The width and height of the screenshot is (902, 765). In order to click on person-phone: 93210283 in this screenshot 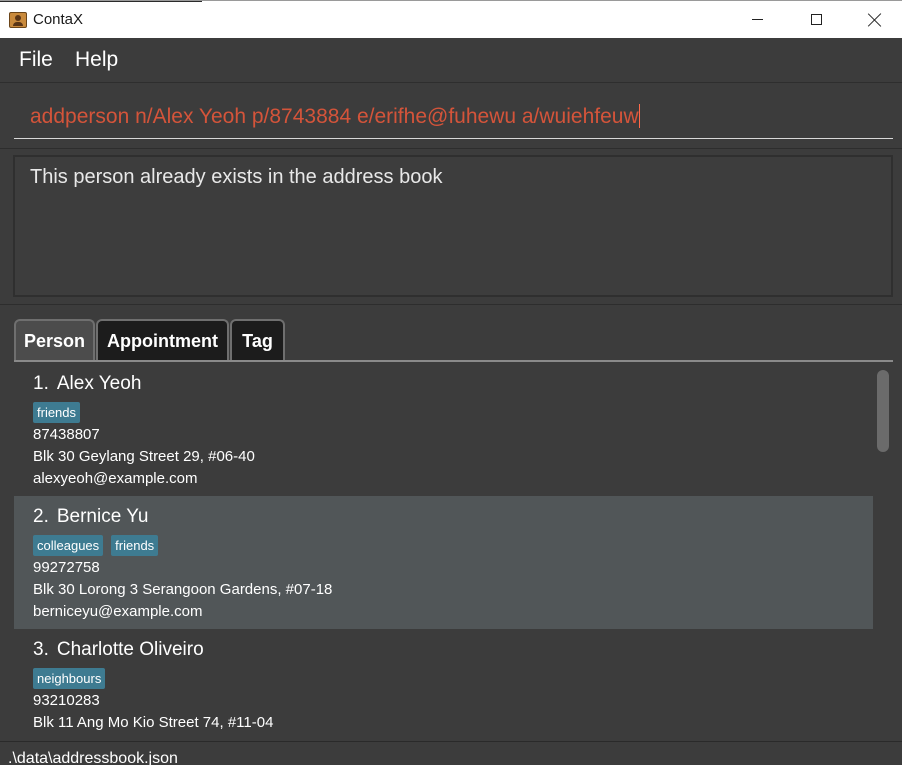, I will do `click(66, 700)`.